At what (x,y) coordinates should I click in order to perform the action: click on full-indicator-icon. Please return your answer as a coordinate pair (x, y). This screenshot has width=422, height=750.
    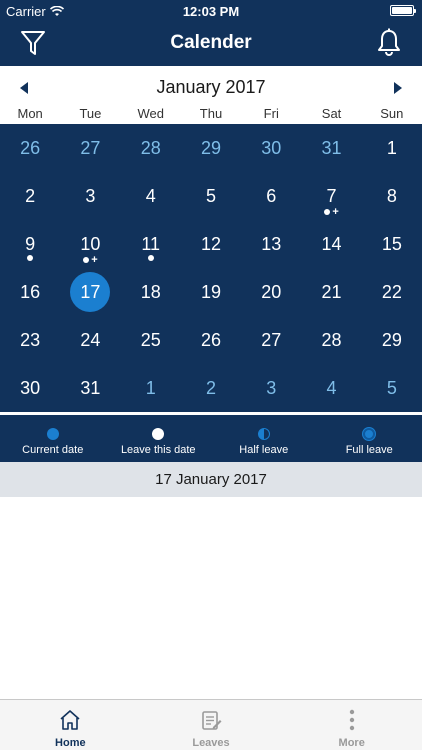
    Looking at the image, I should click on (369, 434).